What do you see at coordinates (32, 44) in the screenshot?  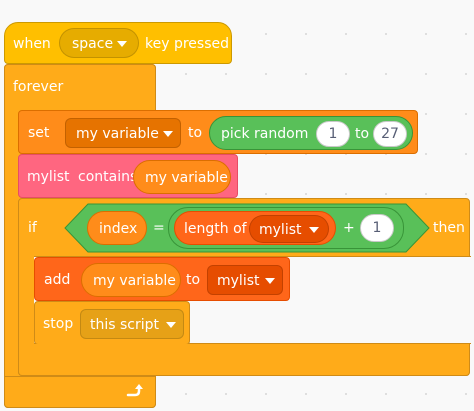 I see `when-label: when` at bounding box center [32, 44].